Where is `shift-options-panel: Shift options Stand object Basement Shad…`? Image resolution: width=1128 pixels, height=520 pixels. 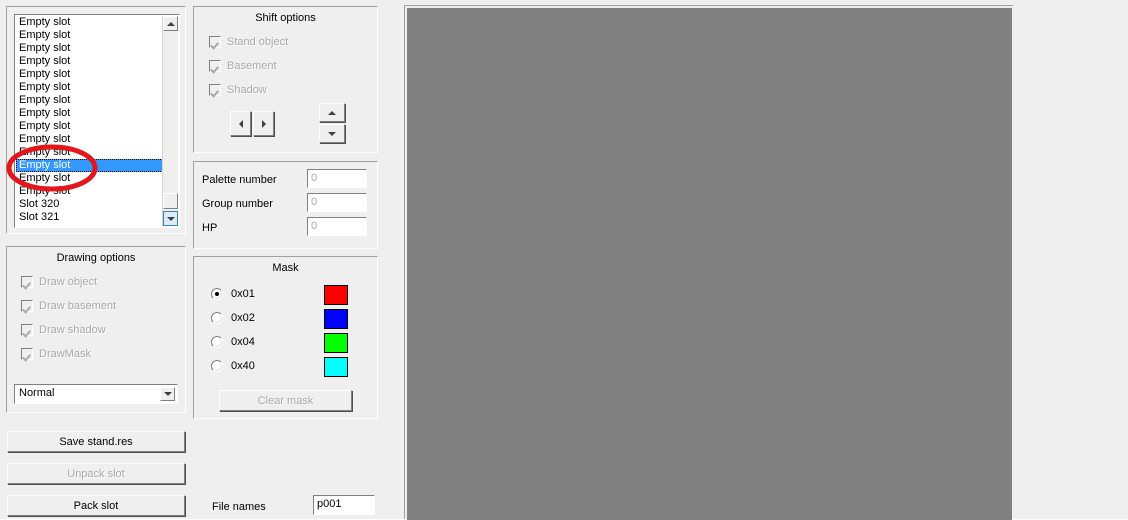 shift-options-panel: Shift options Stand object Basement Shad… is located at coordinates (285, 79).